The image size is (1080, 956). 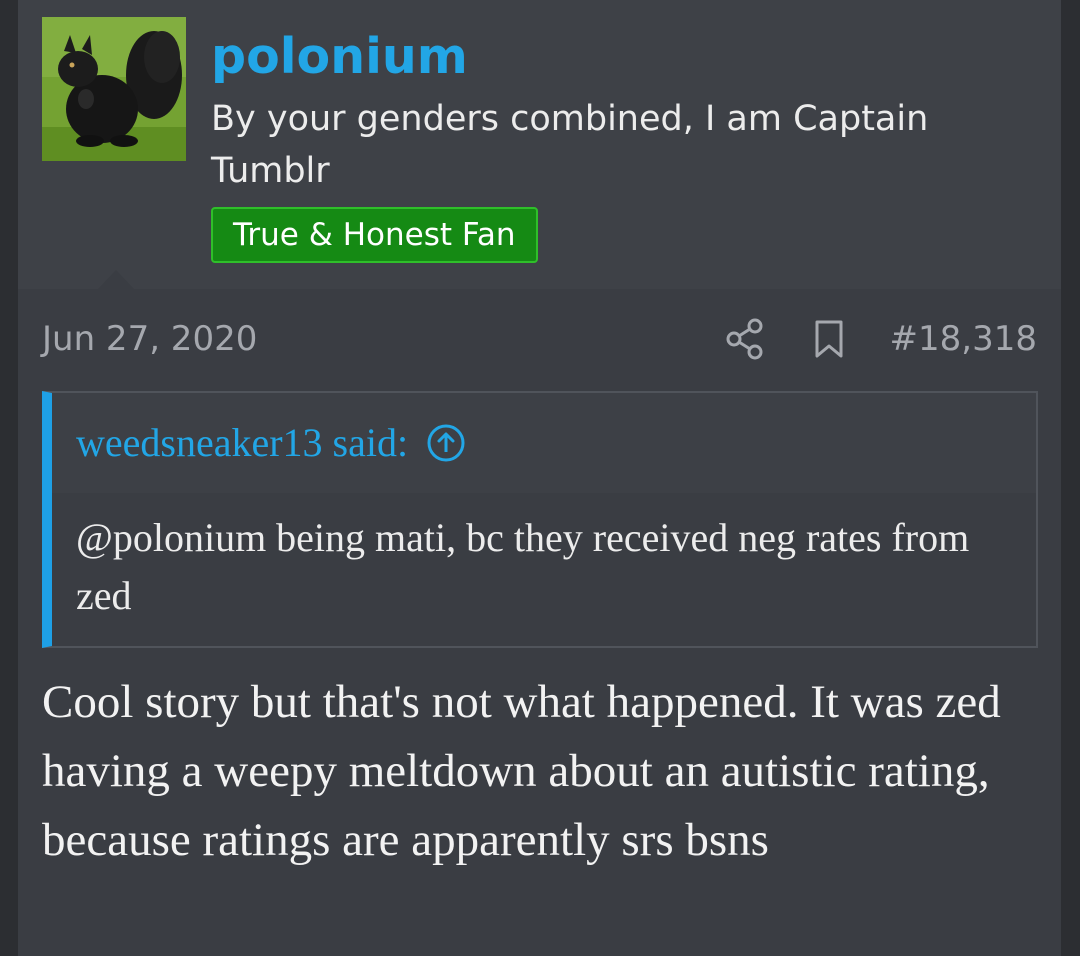 What do you see at coordinates (242, 443) in the screenshot?
I see `quote-author-label: weedsneaker13 said:` at bounding box center [242, 443].